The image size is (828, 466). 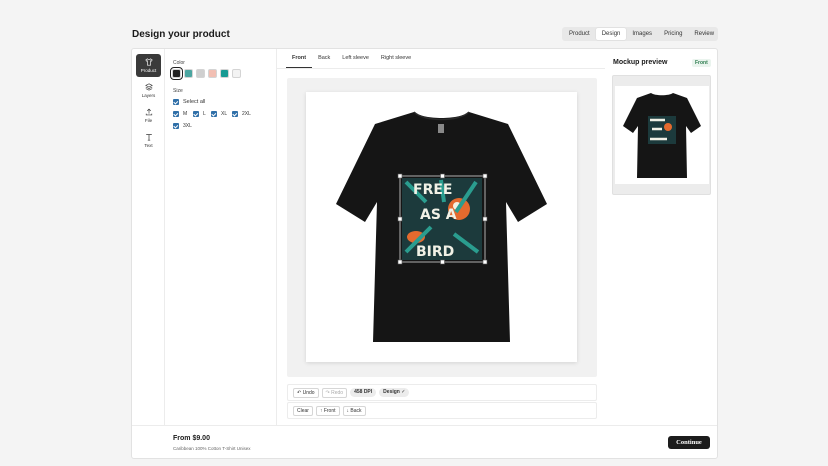 I want to click on checkbox-label: M, so click(x=185, y=114).